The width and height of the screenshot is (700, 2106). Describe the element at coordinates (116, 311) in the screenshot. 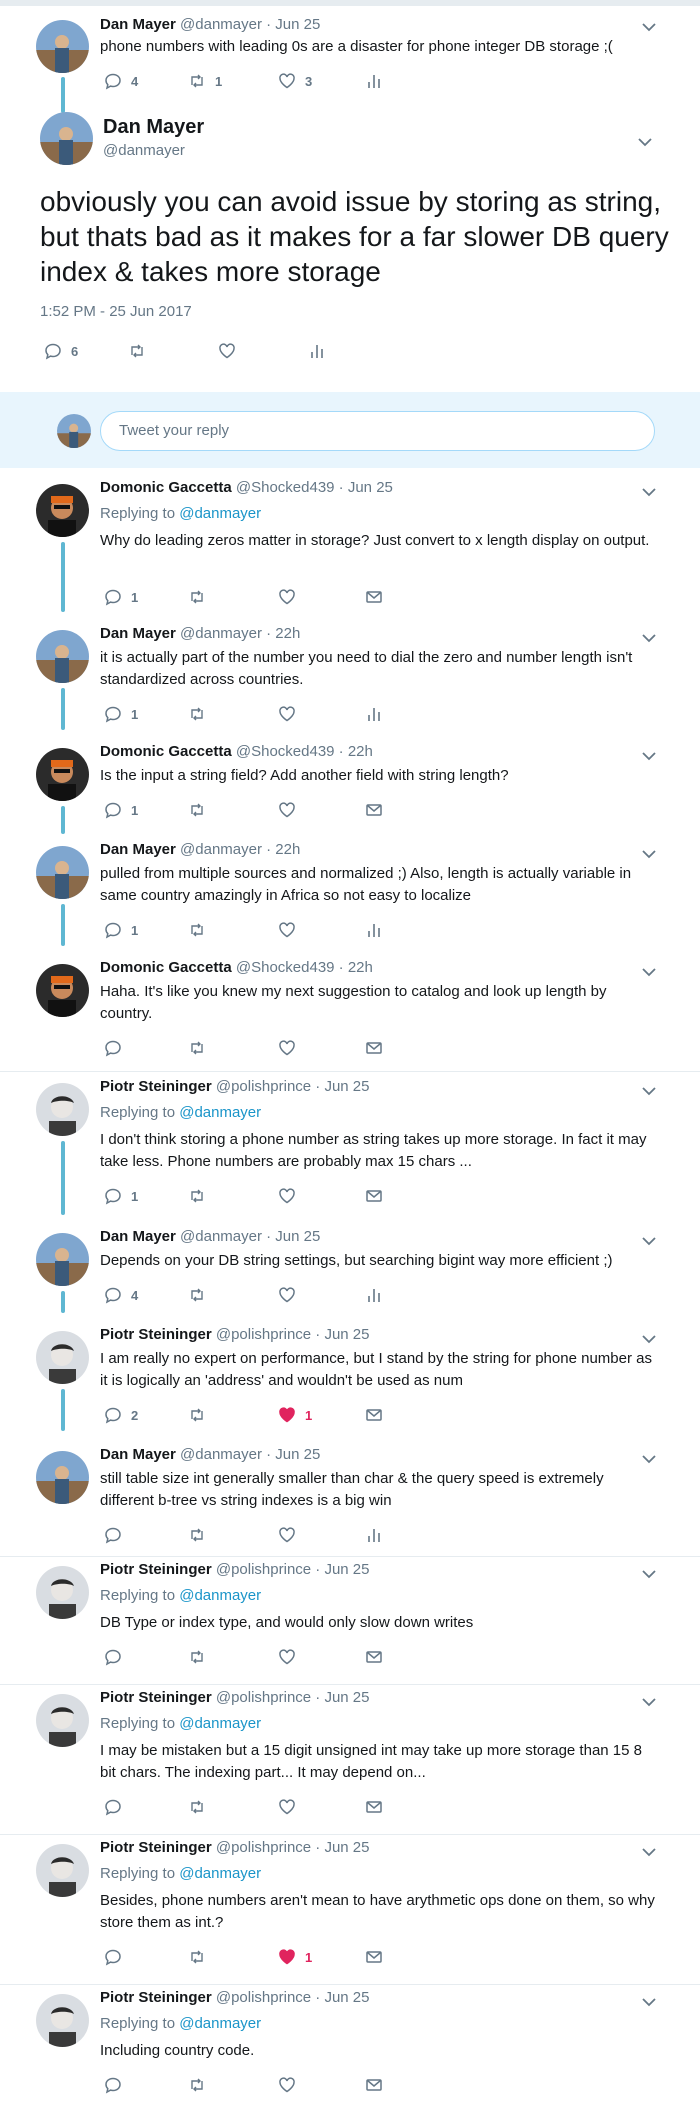

I see `main-tweet-timestamp: 1:52 PM - 25 Jun 2017` at that location.